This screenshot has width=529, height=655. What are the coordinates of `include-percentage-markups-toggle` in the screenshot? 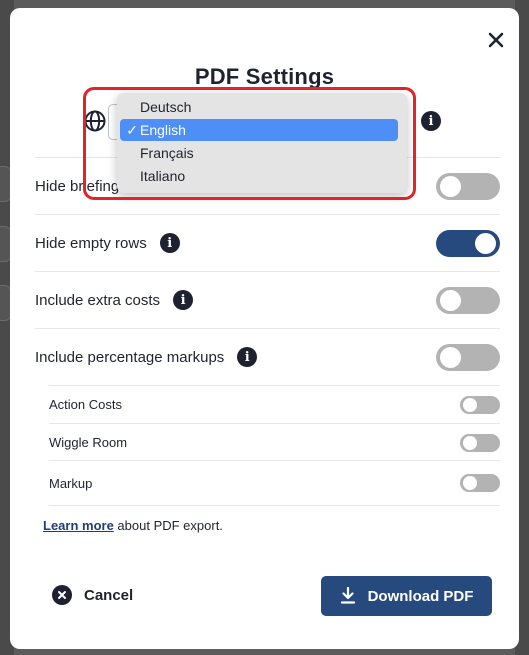 It's located at (468, 357).